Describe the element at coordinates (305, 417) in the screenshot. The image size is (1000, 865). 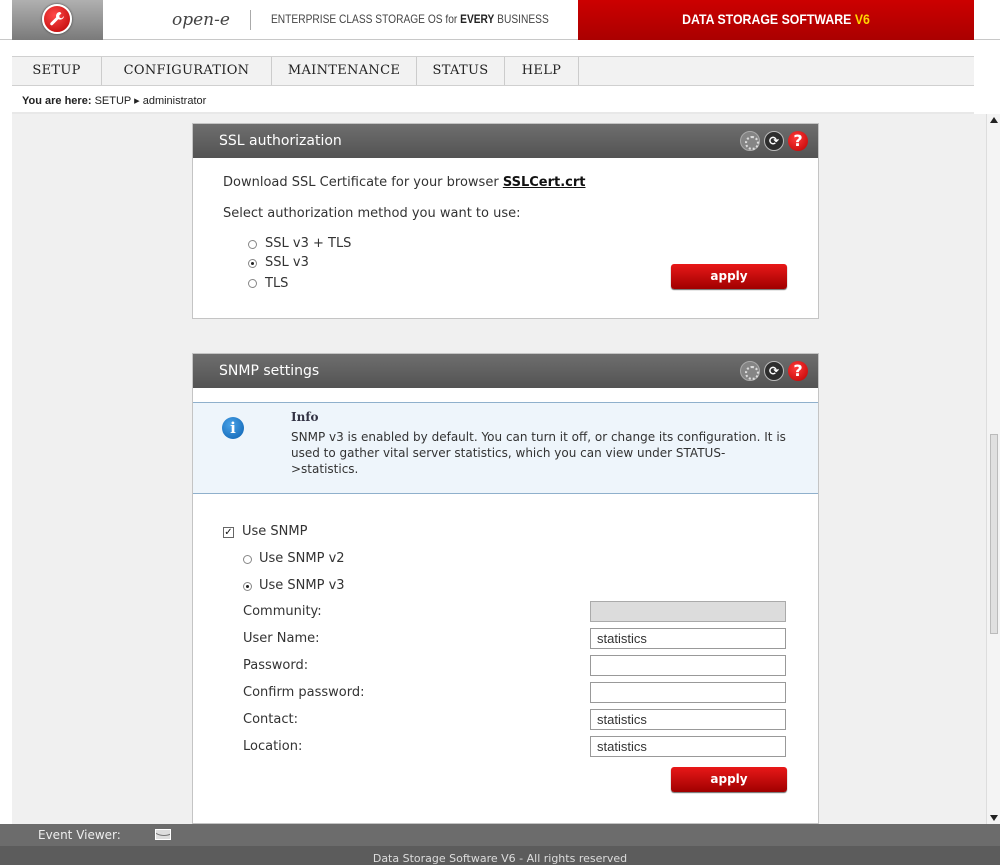
I see `info-title: Info` at that location.